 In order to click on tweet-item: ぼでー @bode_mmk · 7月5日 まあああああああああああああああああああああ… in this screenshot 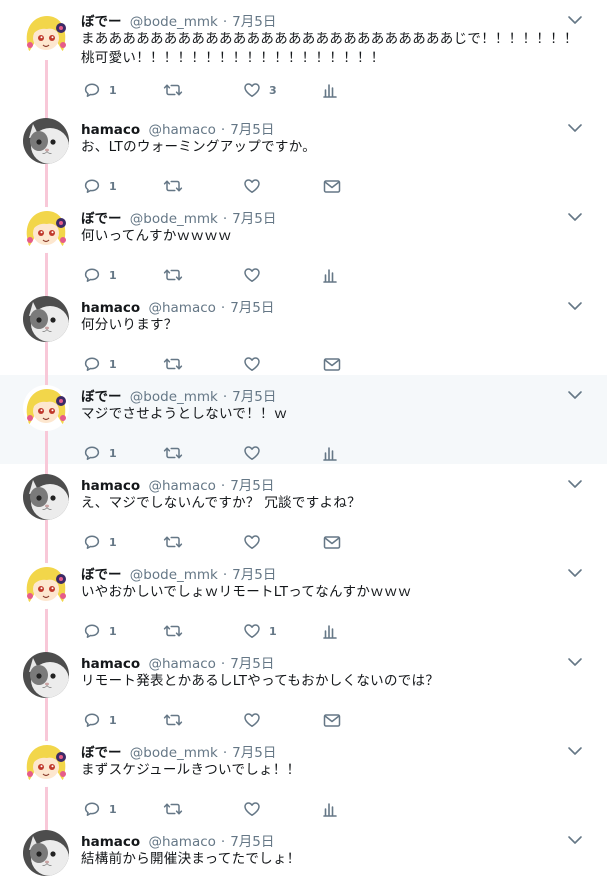, I will do `click(303, 49)`.